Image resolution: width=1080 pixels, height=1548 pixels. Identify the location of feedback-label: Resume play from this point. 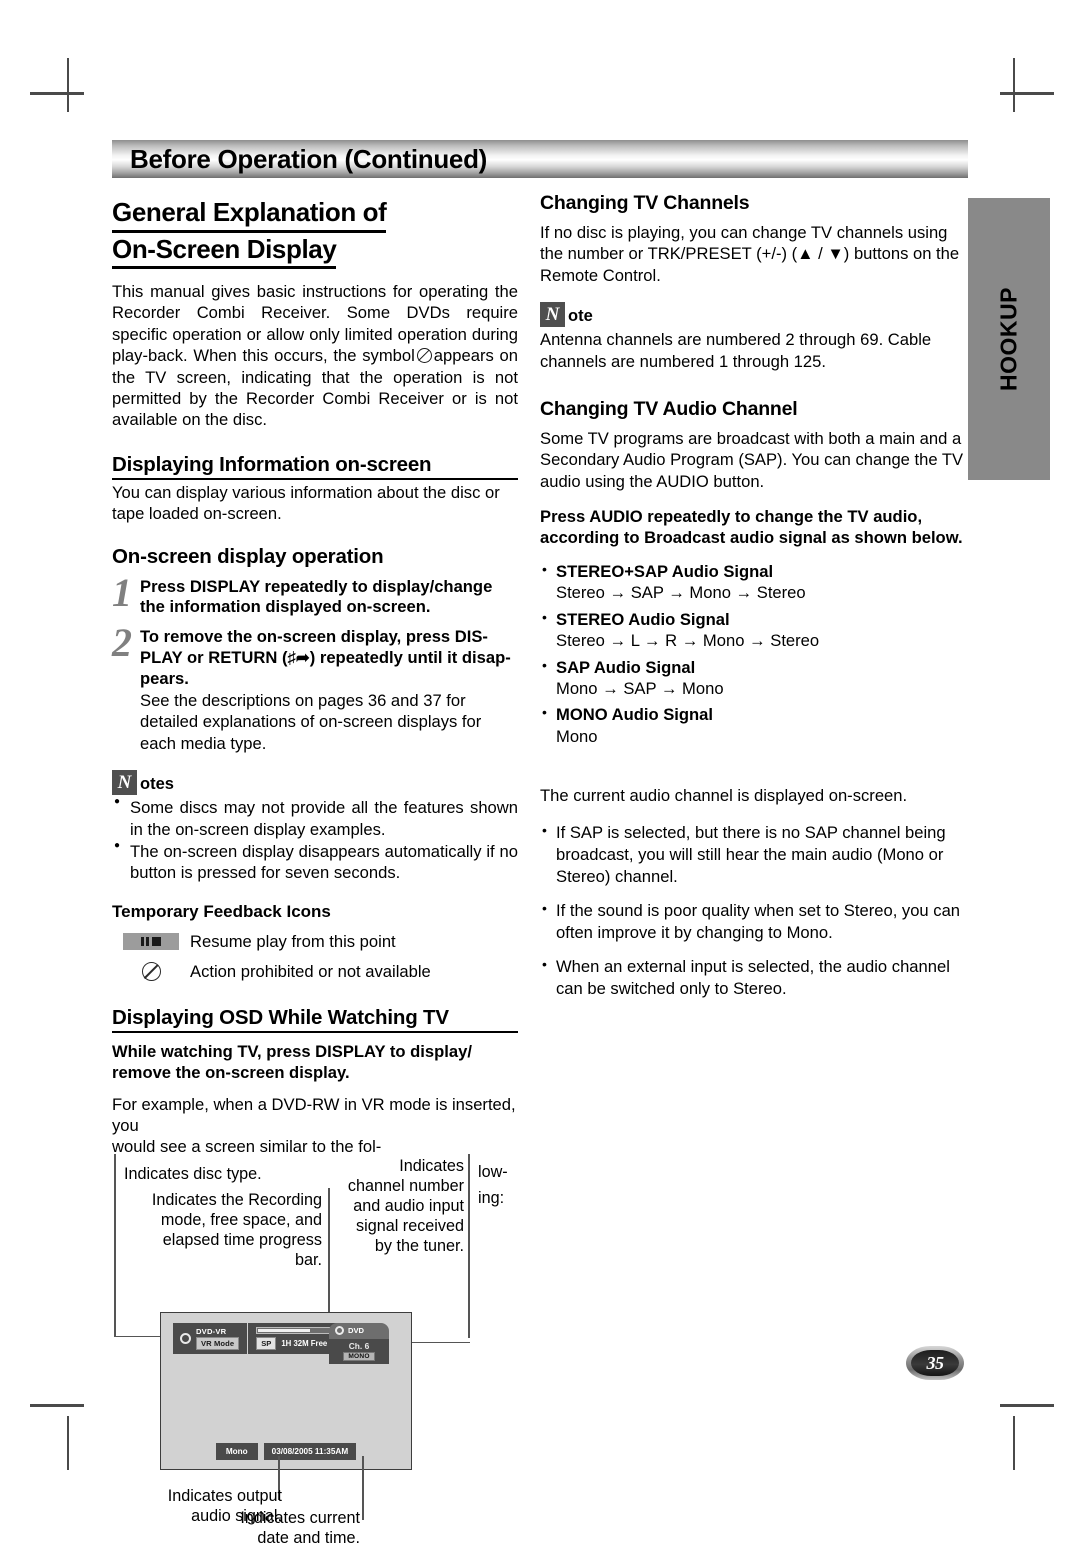
(293, 941).